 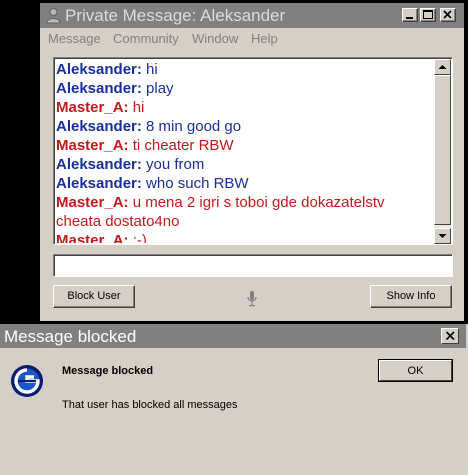 I want to click on dialog-title: Message blocked, so click(x=70, y=336).